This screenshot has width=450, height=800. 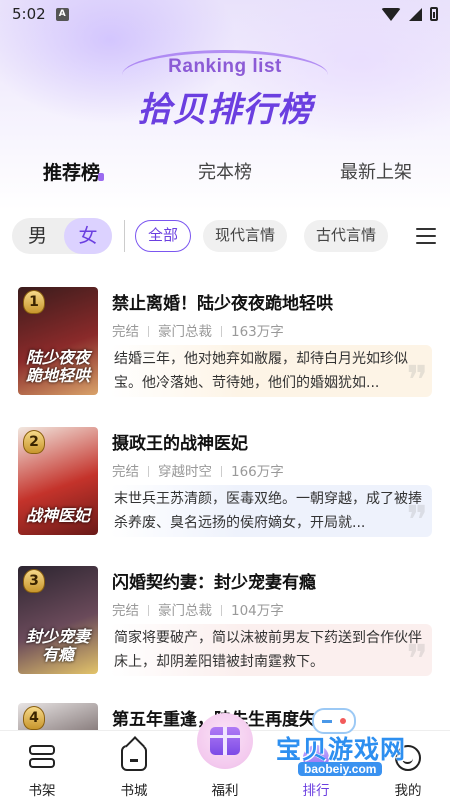 I want to click on chip-ancient-romance: 古代言情, so click(x=346, y=236).